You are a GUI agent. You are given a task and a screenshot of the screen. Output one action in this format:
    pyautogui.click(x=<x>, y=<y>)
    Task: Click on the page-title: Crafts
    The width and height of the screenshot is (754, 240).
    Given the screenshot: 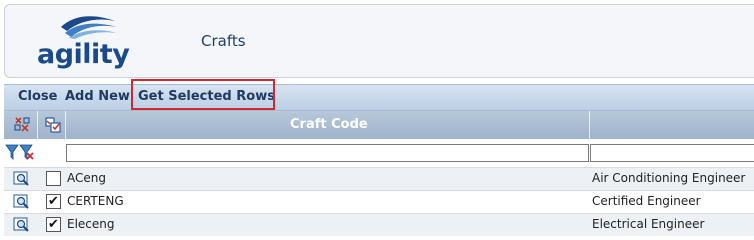 What is the action you would take?
    pyautogui.click(x=223, y=41)
    